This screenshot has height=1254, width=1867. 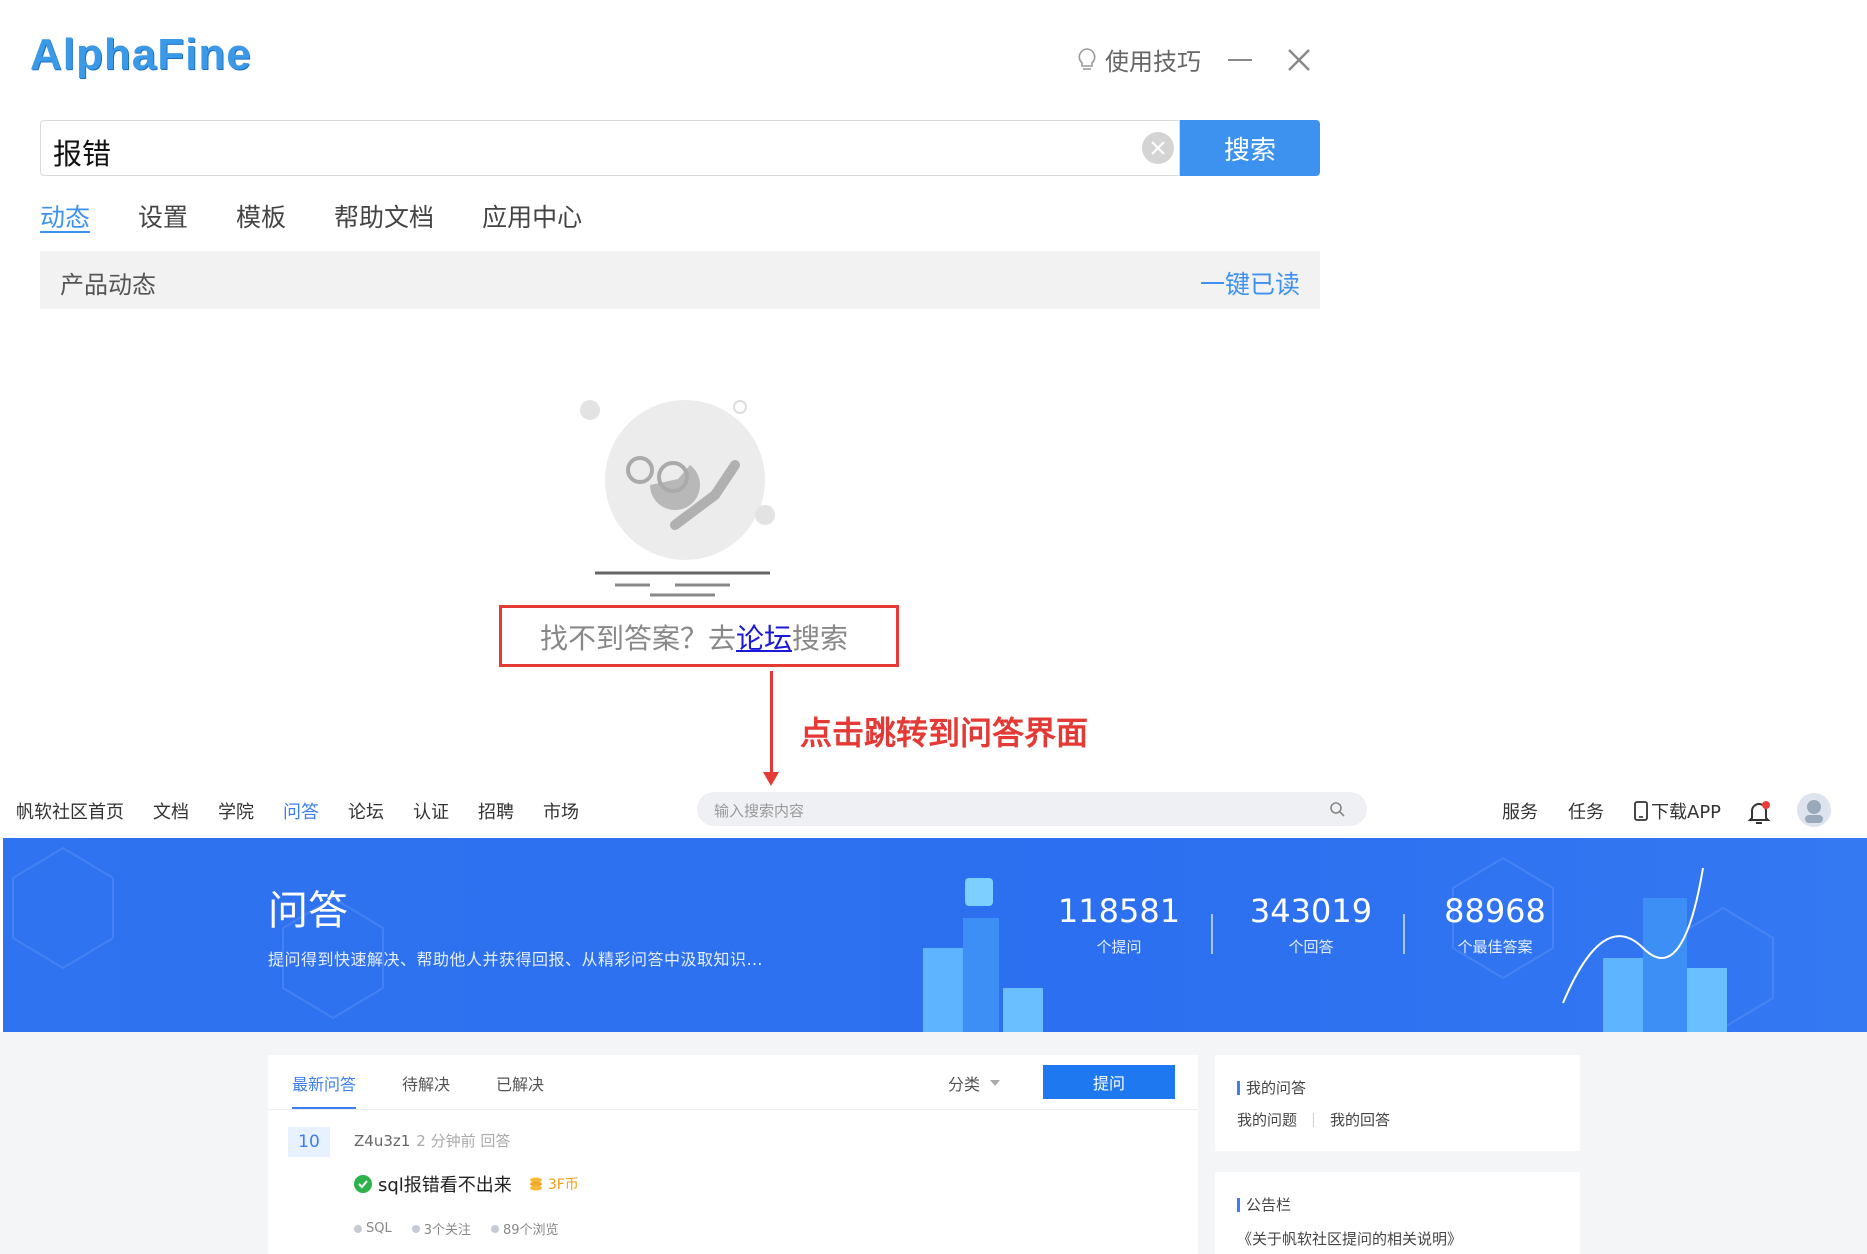 I want to click on question-user-line: Z4u3z1 2 分钟前 回答, so click(x=432, y=1140).